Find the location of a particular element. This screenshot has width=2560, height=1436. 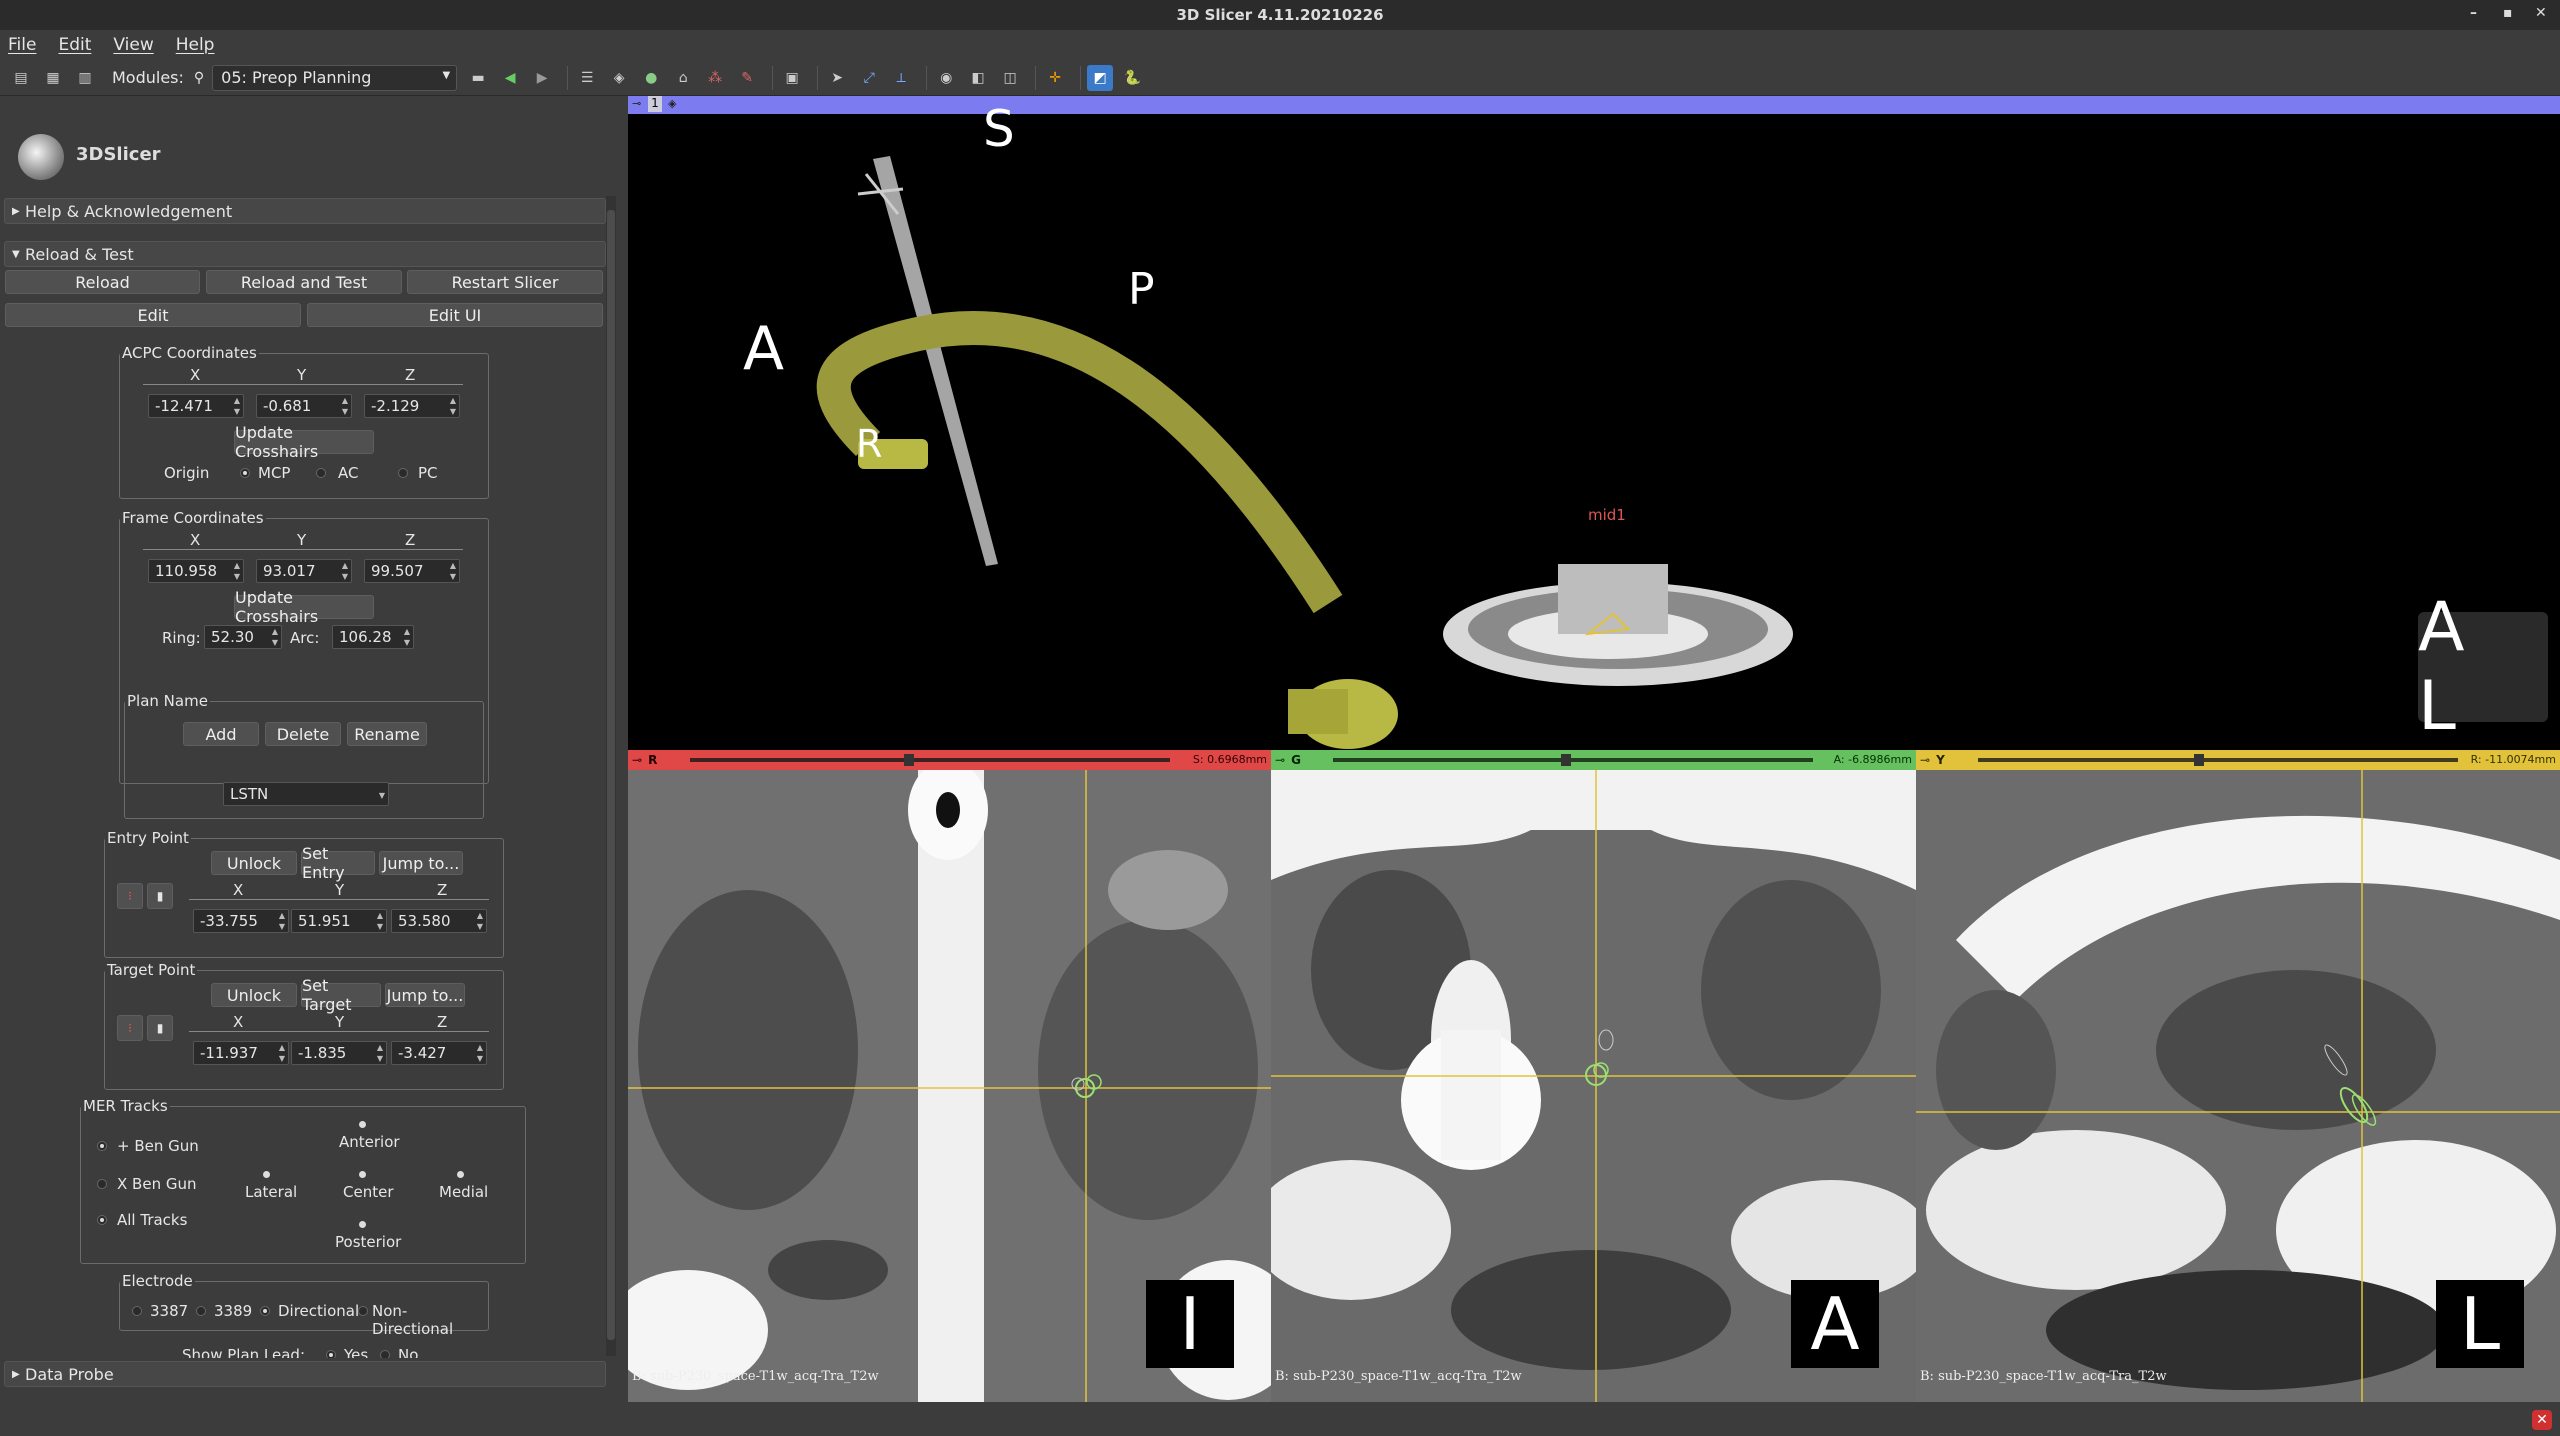

plan-select: LSTN ▼ is located at coordinates (306, 794).